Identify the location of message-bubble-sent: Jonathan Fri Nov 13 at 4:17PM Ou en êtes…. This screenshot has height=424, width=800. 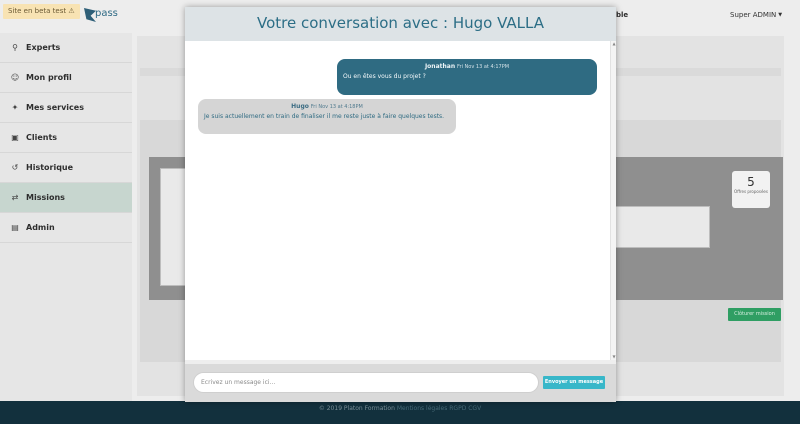
(467, 77).